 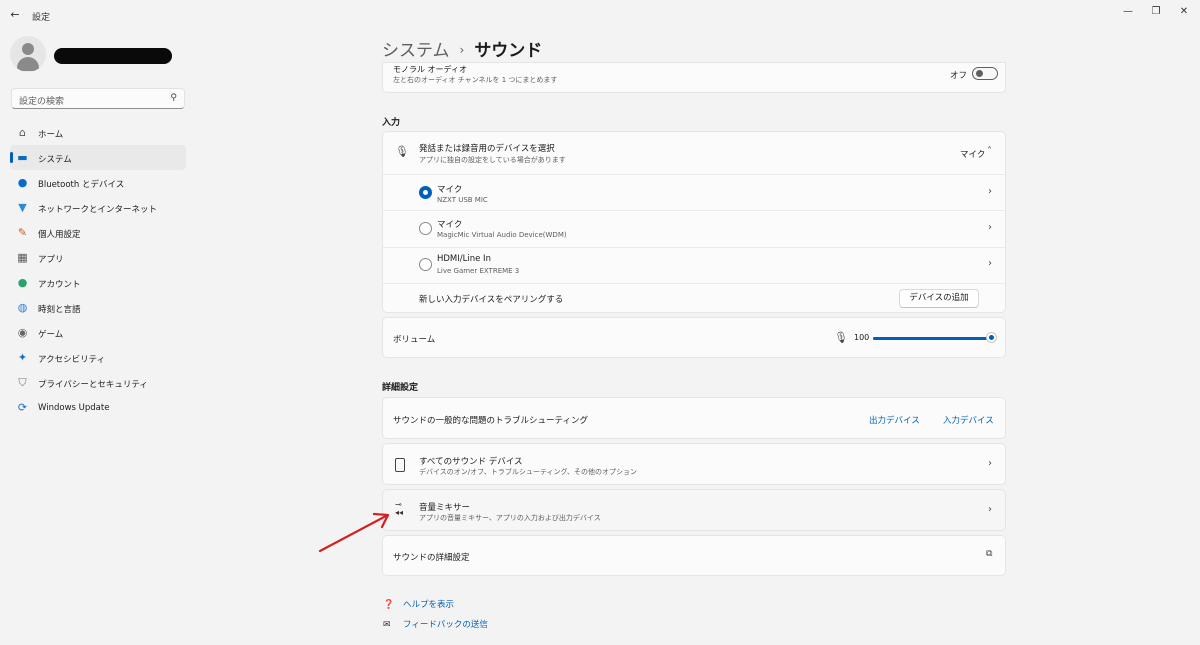 I want to click on title-bar: ← 設定 — ❐ ✕, so click(x=600, y=15).